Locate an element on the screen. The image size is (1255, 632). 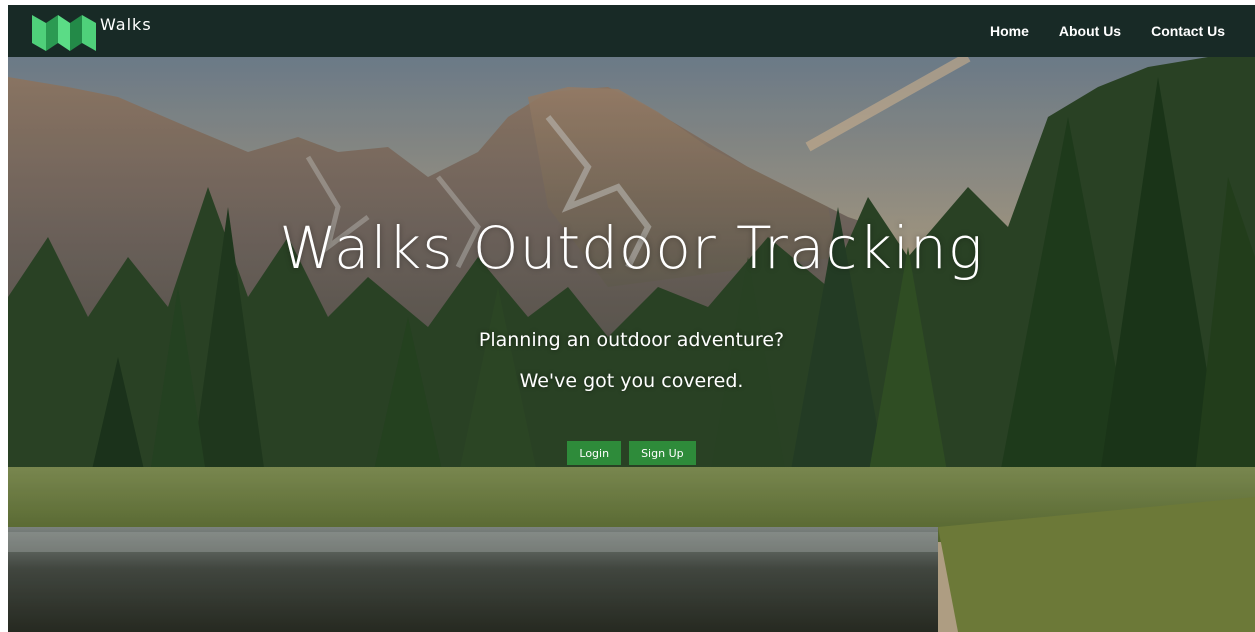
folded-map-logo-icon is located at coordinates (64, 31).